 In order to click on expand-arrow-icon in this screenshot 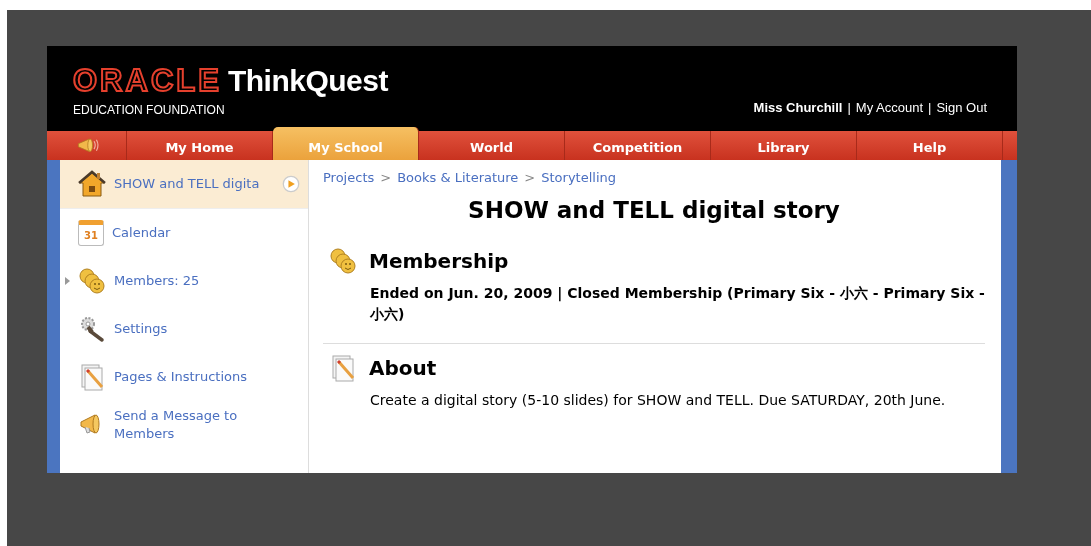, I will do `click(67, 281)`.